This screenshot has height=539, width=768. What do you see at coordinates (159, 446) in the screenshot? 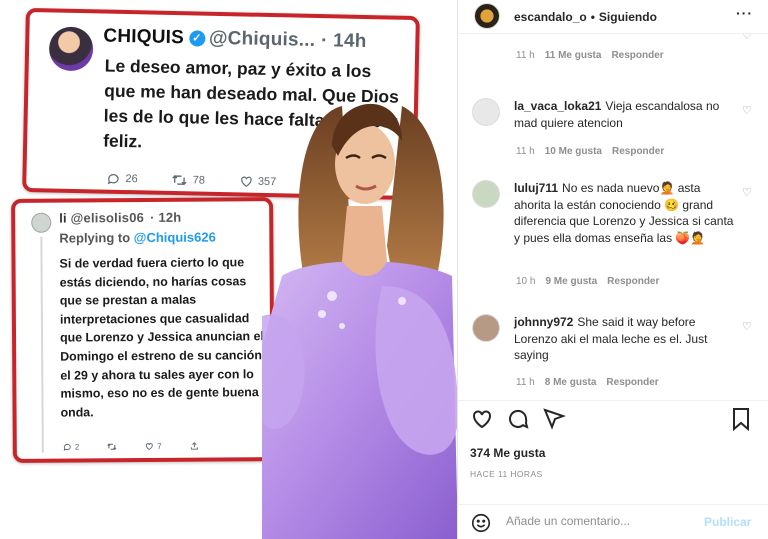
I see `reply-like-count: 7` at bounding box center [159, 446].